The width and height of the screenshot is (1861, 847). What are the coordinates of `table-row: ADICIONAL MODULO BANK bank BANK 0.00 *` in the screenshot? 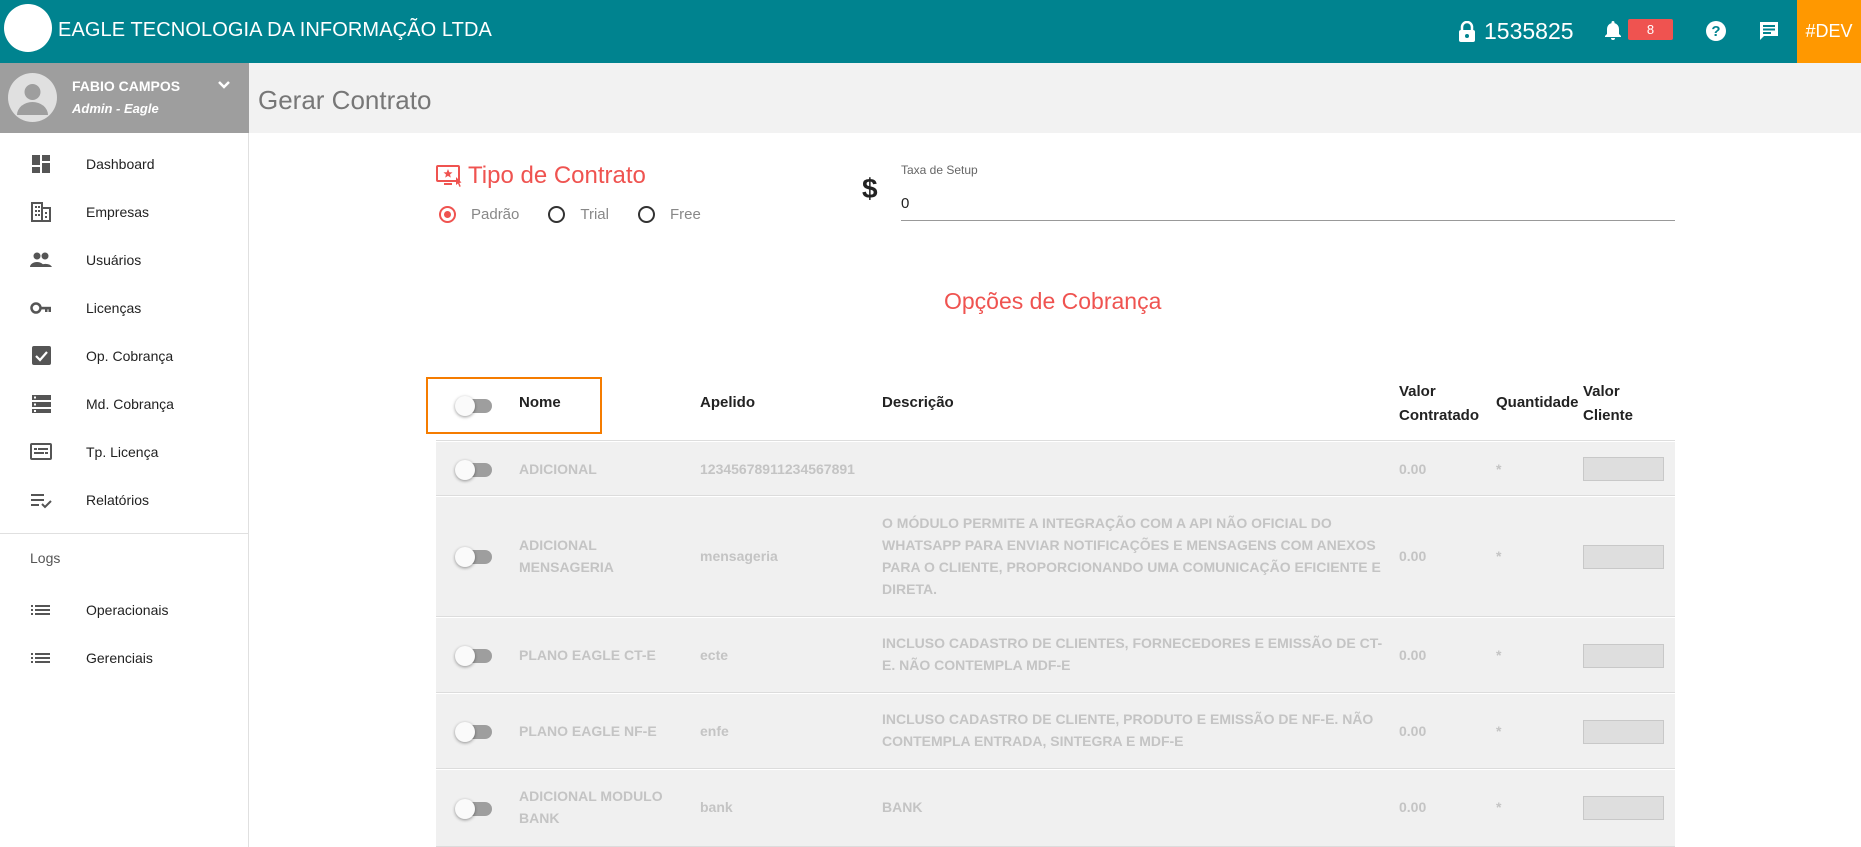 It's located at (1055, 808).